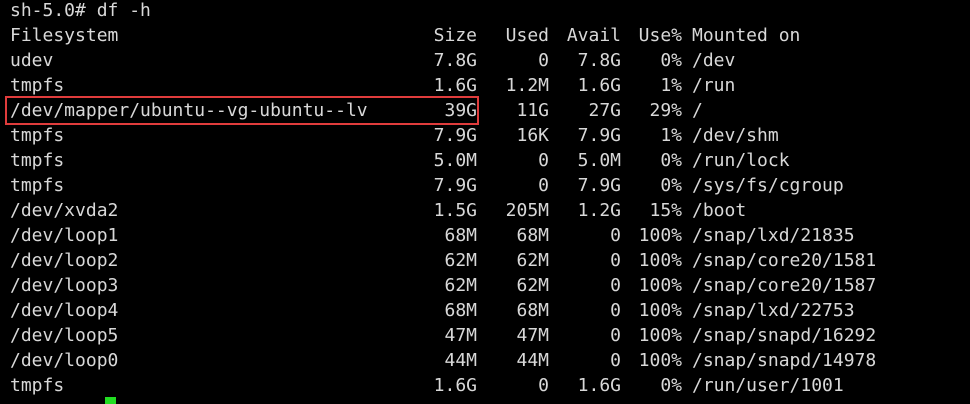  I want to click on cell-mounted-on: /snap/snapd/14978, so click(784, 360).